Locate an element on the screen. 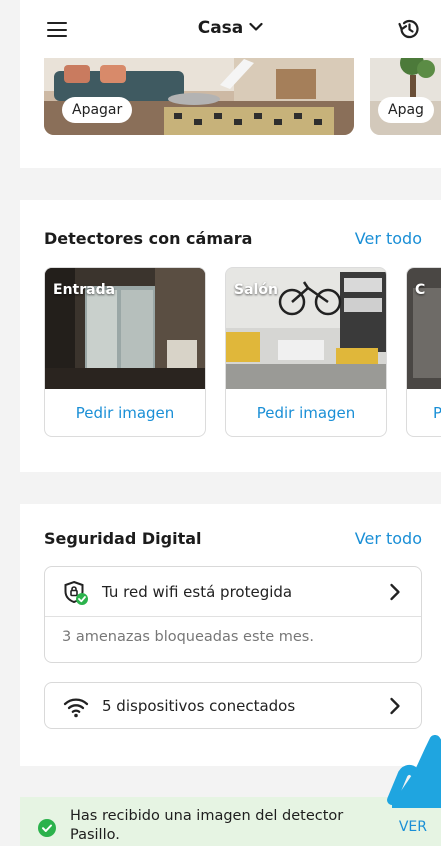 The image size is (441, 846). camera-label: Salón is located at coordinates (256, 290).